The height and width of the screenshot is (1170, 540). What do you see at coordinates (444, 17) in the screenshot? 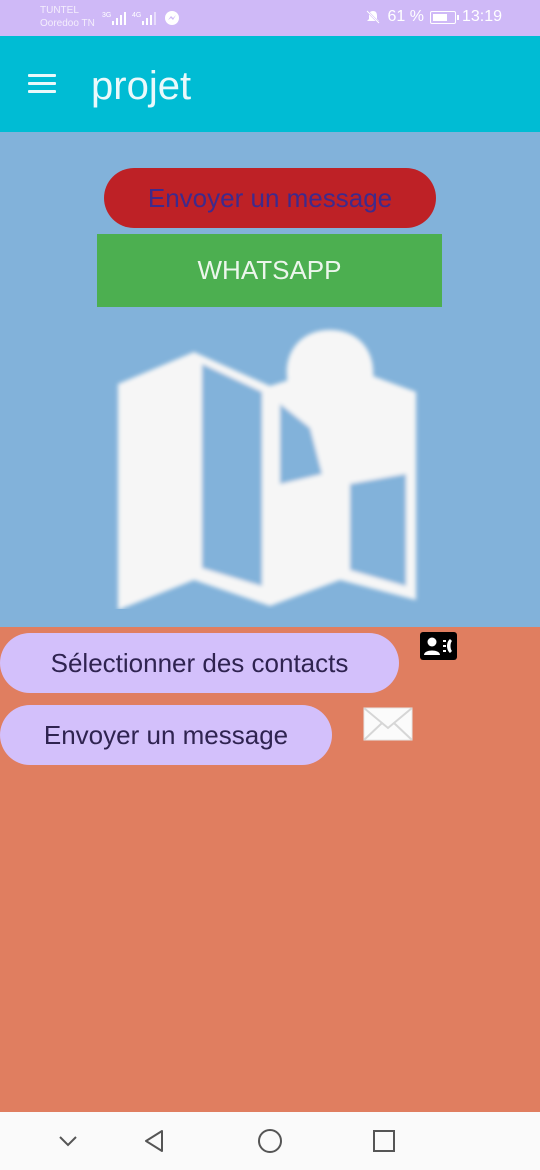
I see `battery-icon` at bounding box center [444, 17].